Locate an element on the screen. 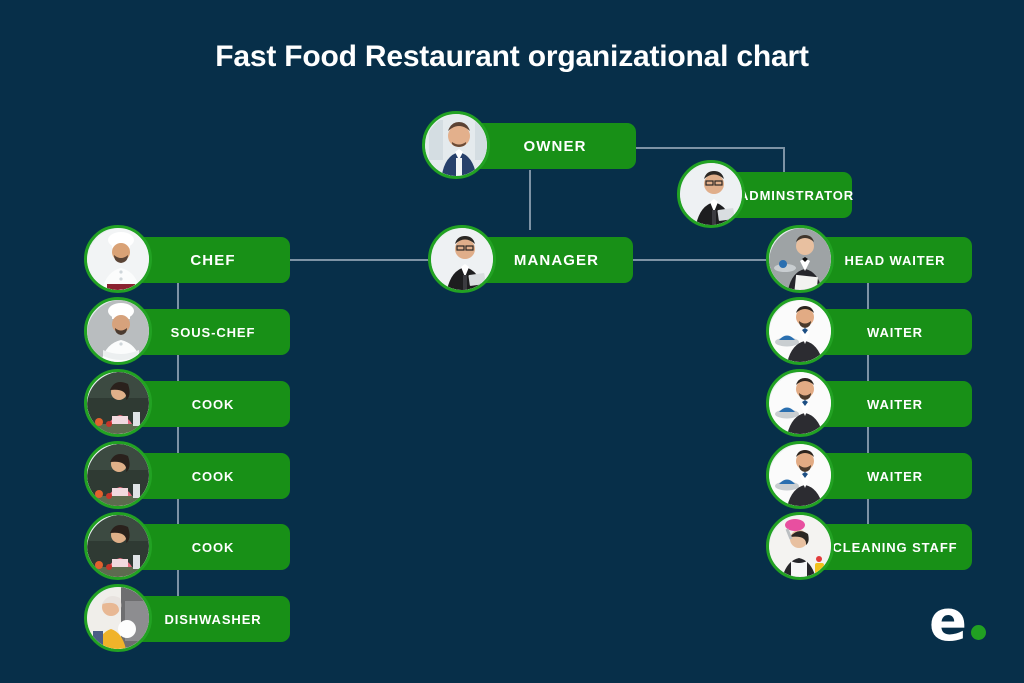 The height and width of the screenshot is (683, 1024). node-cleaning-staff: CLEANING STAFF is located at coordinates (869, 546).